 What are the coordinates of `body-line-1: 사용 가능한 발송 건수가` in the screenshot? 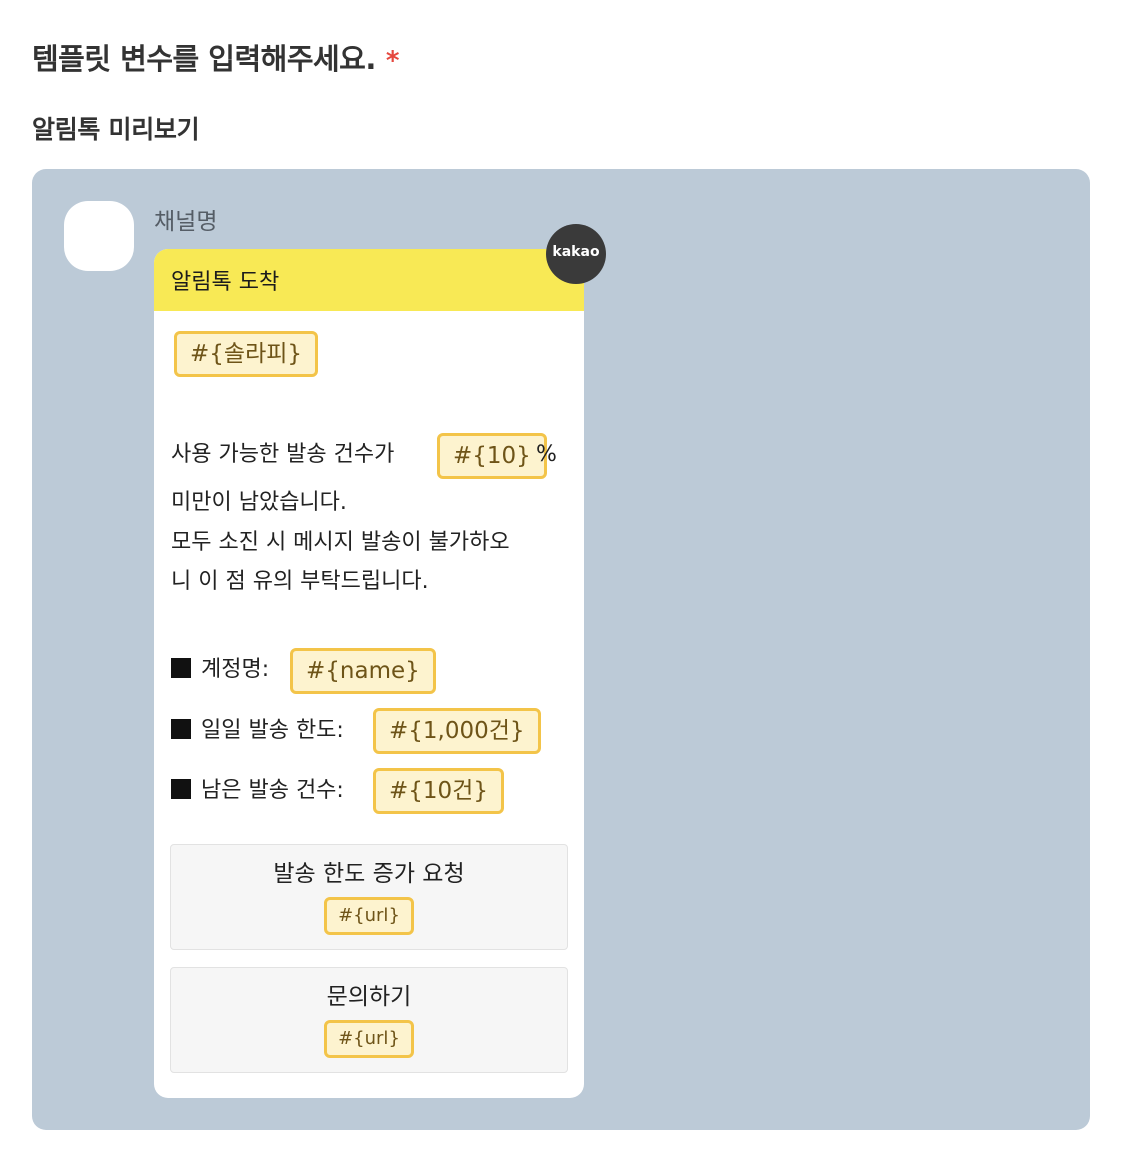 It's located at (282, 455).